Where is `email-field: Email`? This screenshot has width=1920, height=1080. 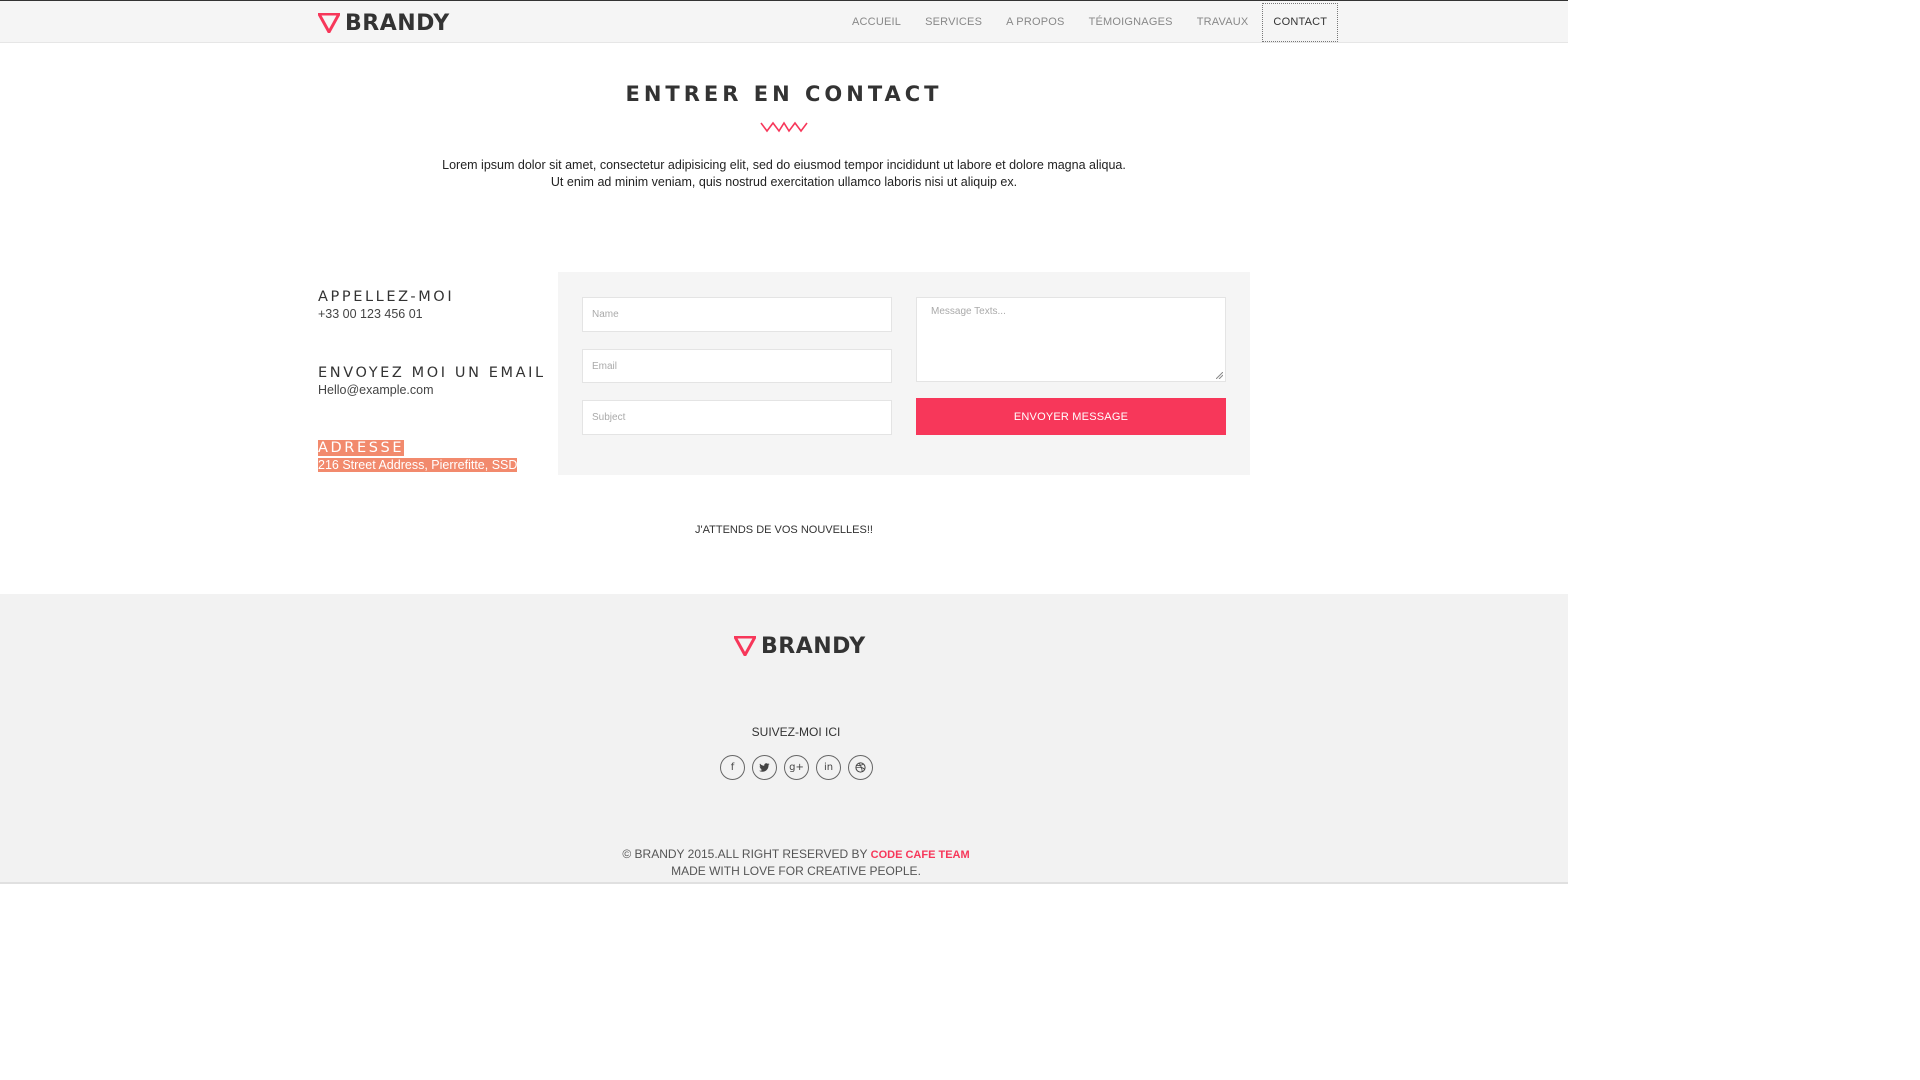
email-field: Email is located at coordinates (737, 366).